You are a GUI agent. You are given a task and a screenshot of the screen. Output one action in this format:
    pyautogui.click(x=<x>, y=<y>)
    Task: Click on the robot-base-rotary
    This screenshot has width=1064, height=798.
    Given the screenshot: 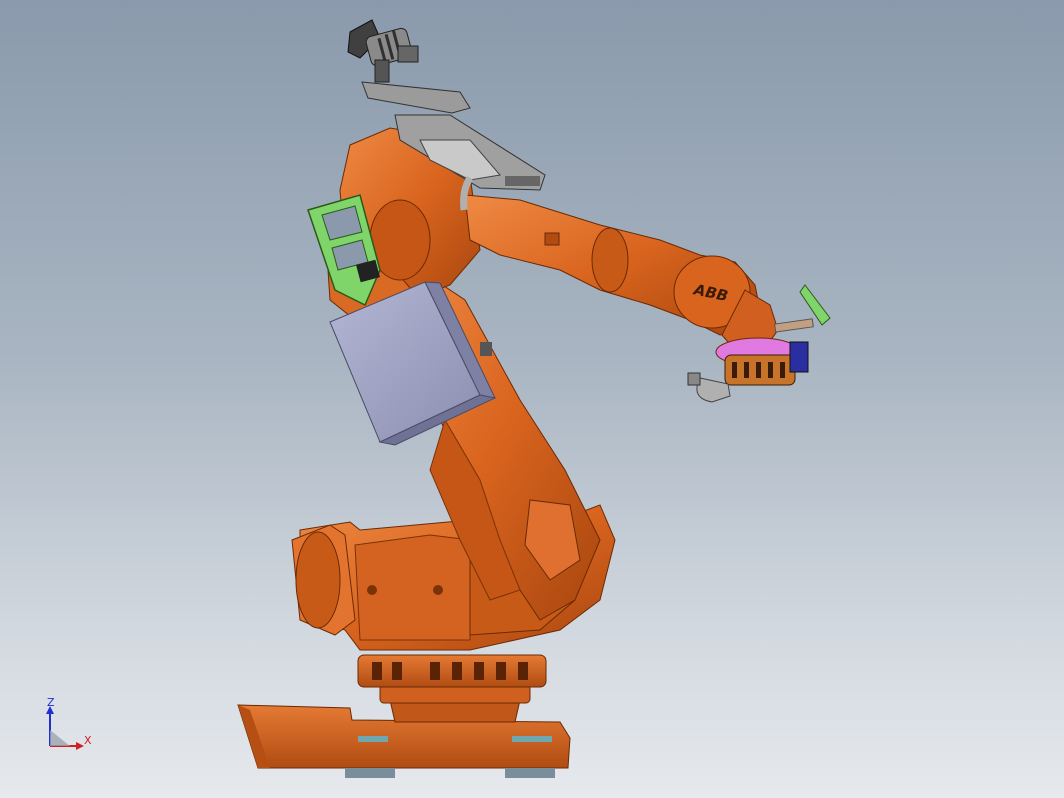 What is the action you would take?
    pyautogui.click(x=452, y=688)
    